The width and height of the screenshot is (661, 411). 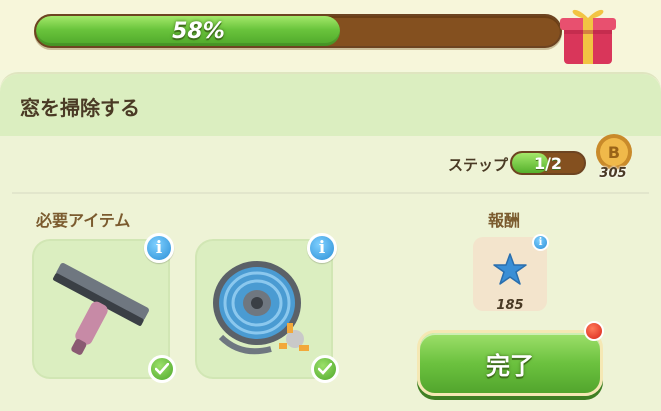 I want to click on steps-progress-bar: 1/2, so click(x=548, y=163).